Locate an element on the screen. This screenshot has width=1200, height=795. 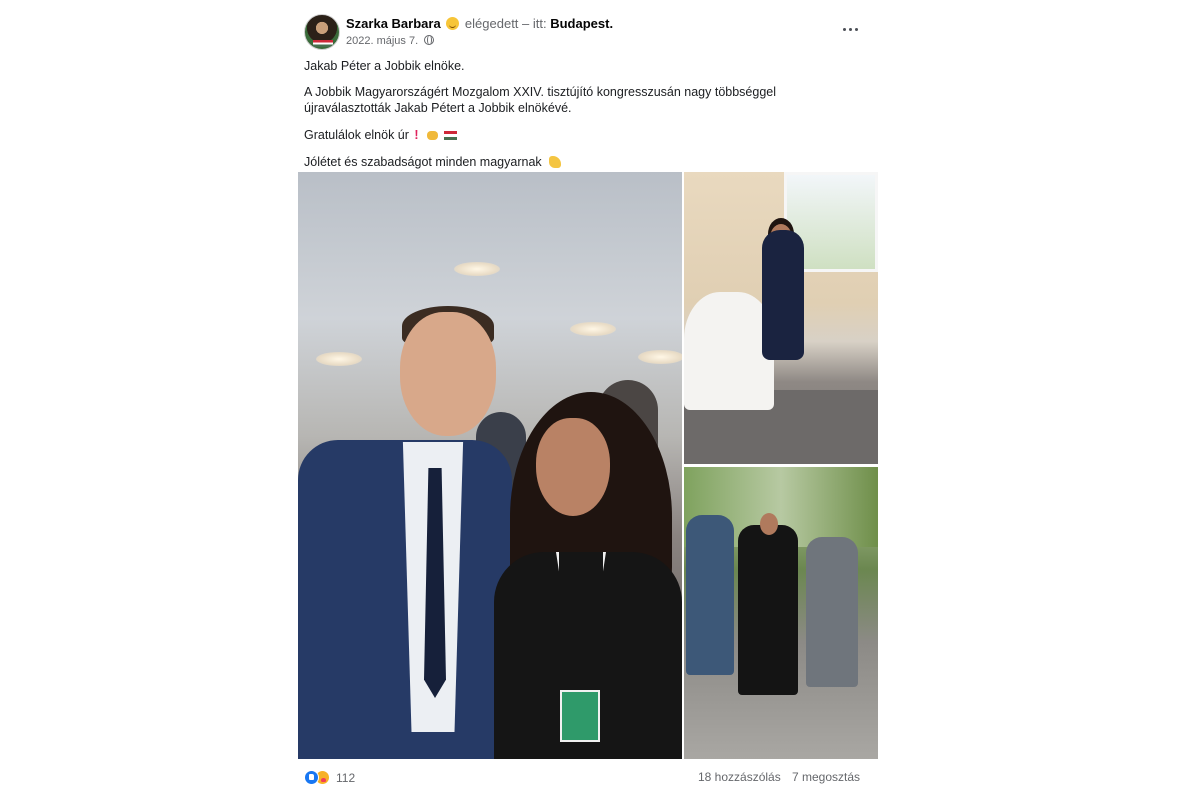
round-table is located at coordinates (729, 351).